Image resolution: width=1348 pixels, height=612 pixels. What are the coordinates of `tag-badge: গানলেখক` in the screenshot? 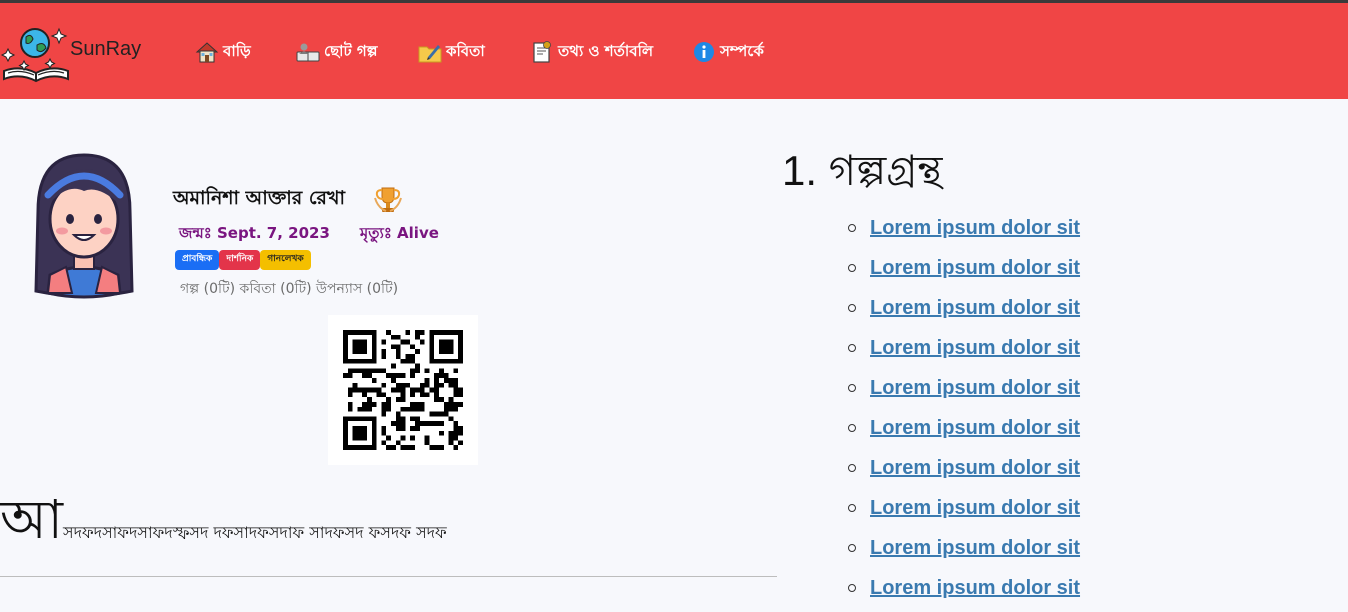 It's located at (285, 260).